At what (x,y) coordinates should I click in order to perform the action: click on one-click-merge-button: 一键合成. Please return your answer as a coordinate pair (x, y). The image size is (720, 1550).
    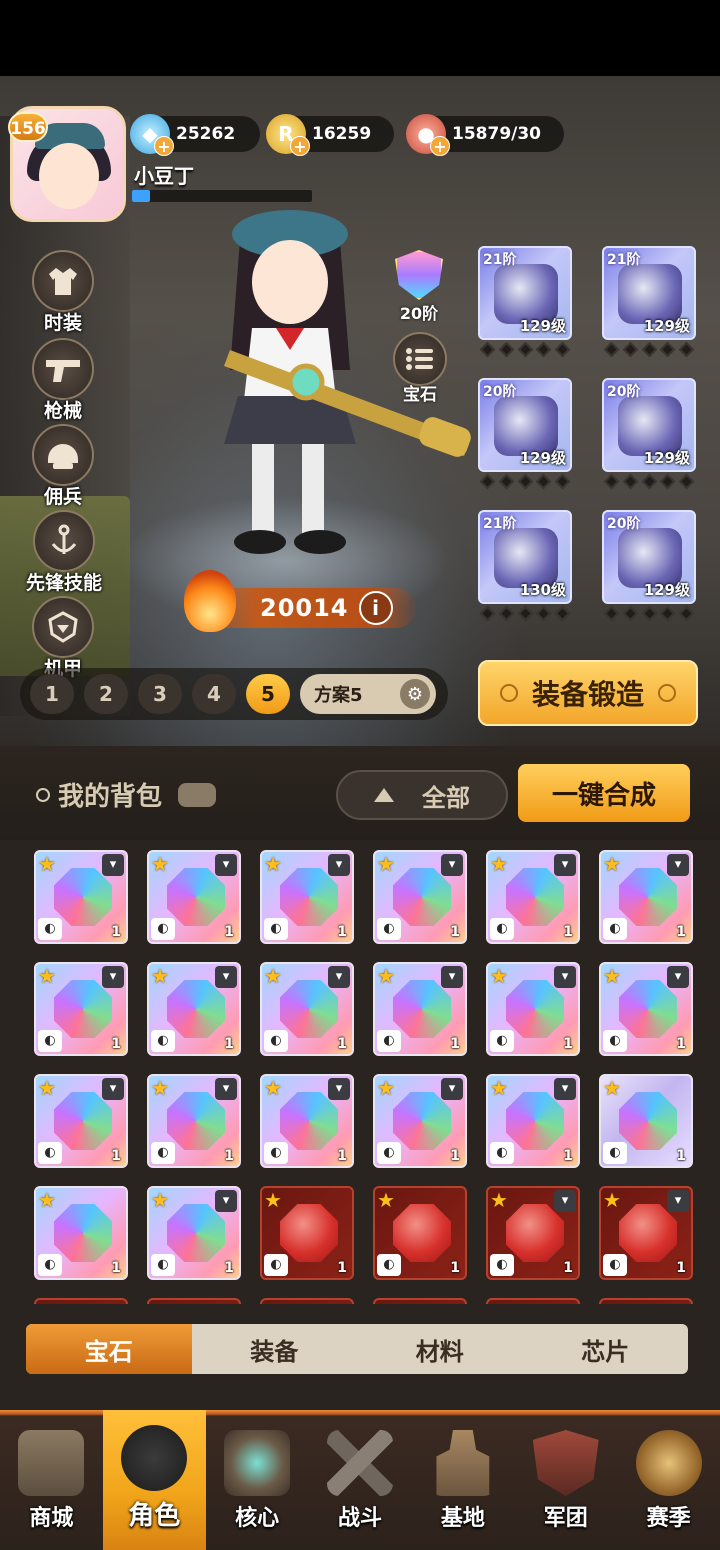
    Looking at the image, I should click on (604, 793).